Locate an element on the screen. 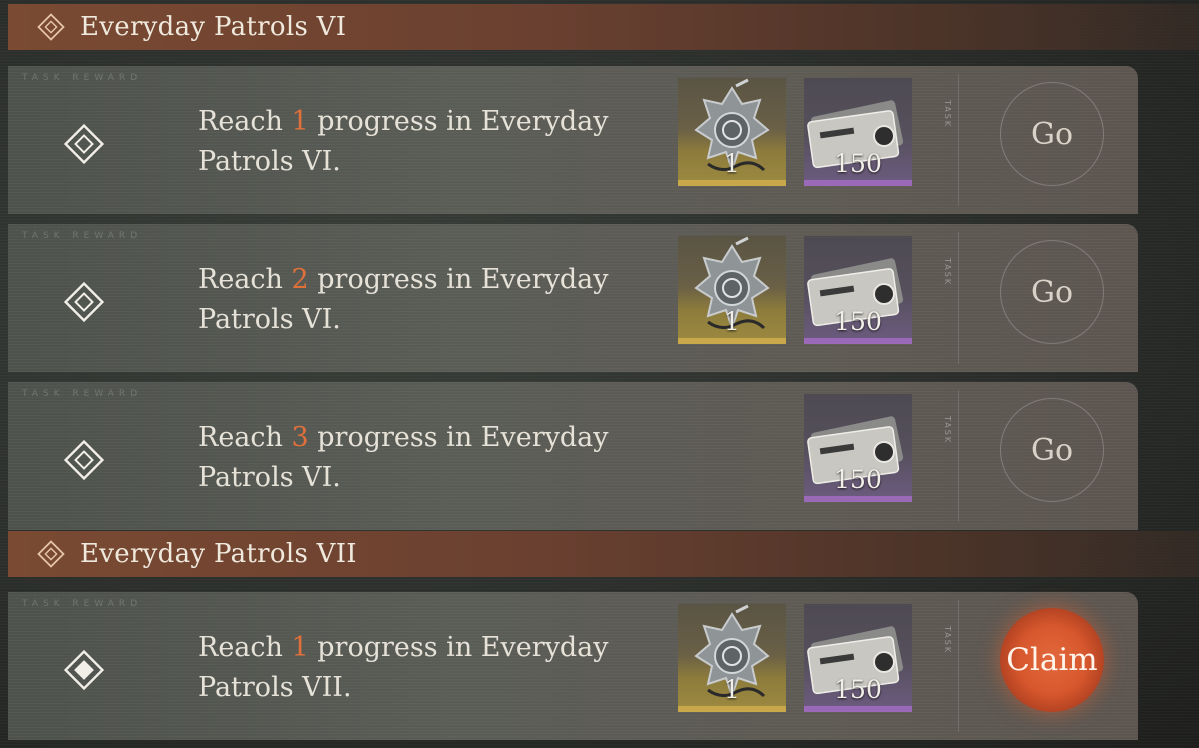 The image size is (1199, 748). task-description: Reach 3 progress in Everyday Patrols VI. is located at coordinates (403, 457).